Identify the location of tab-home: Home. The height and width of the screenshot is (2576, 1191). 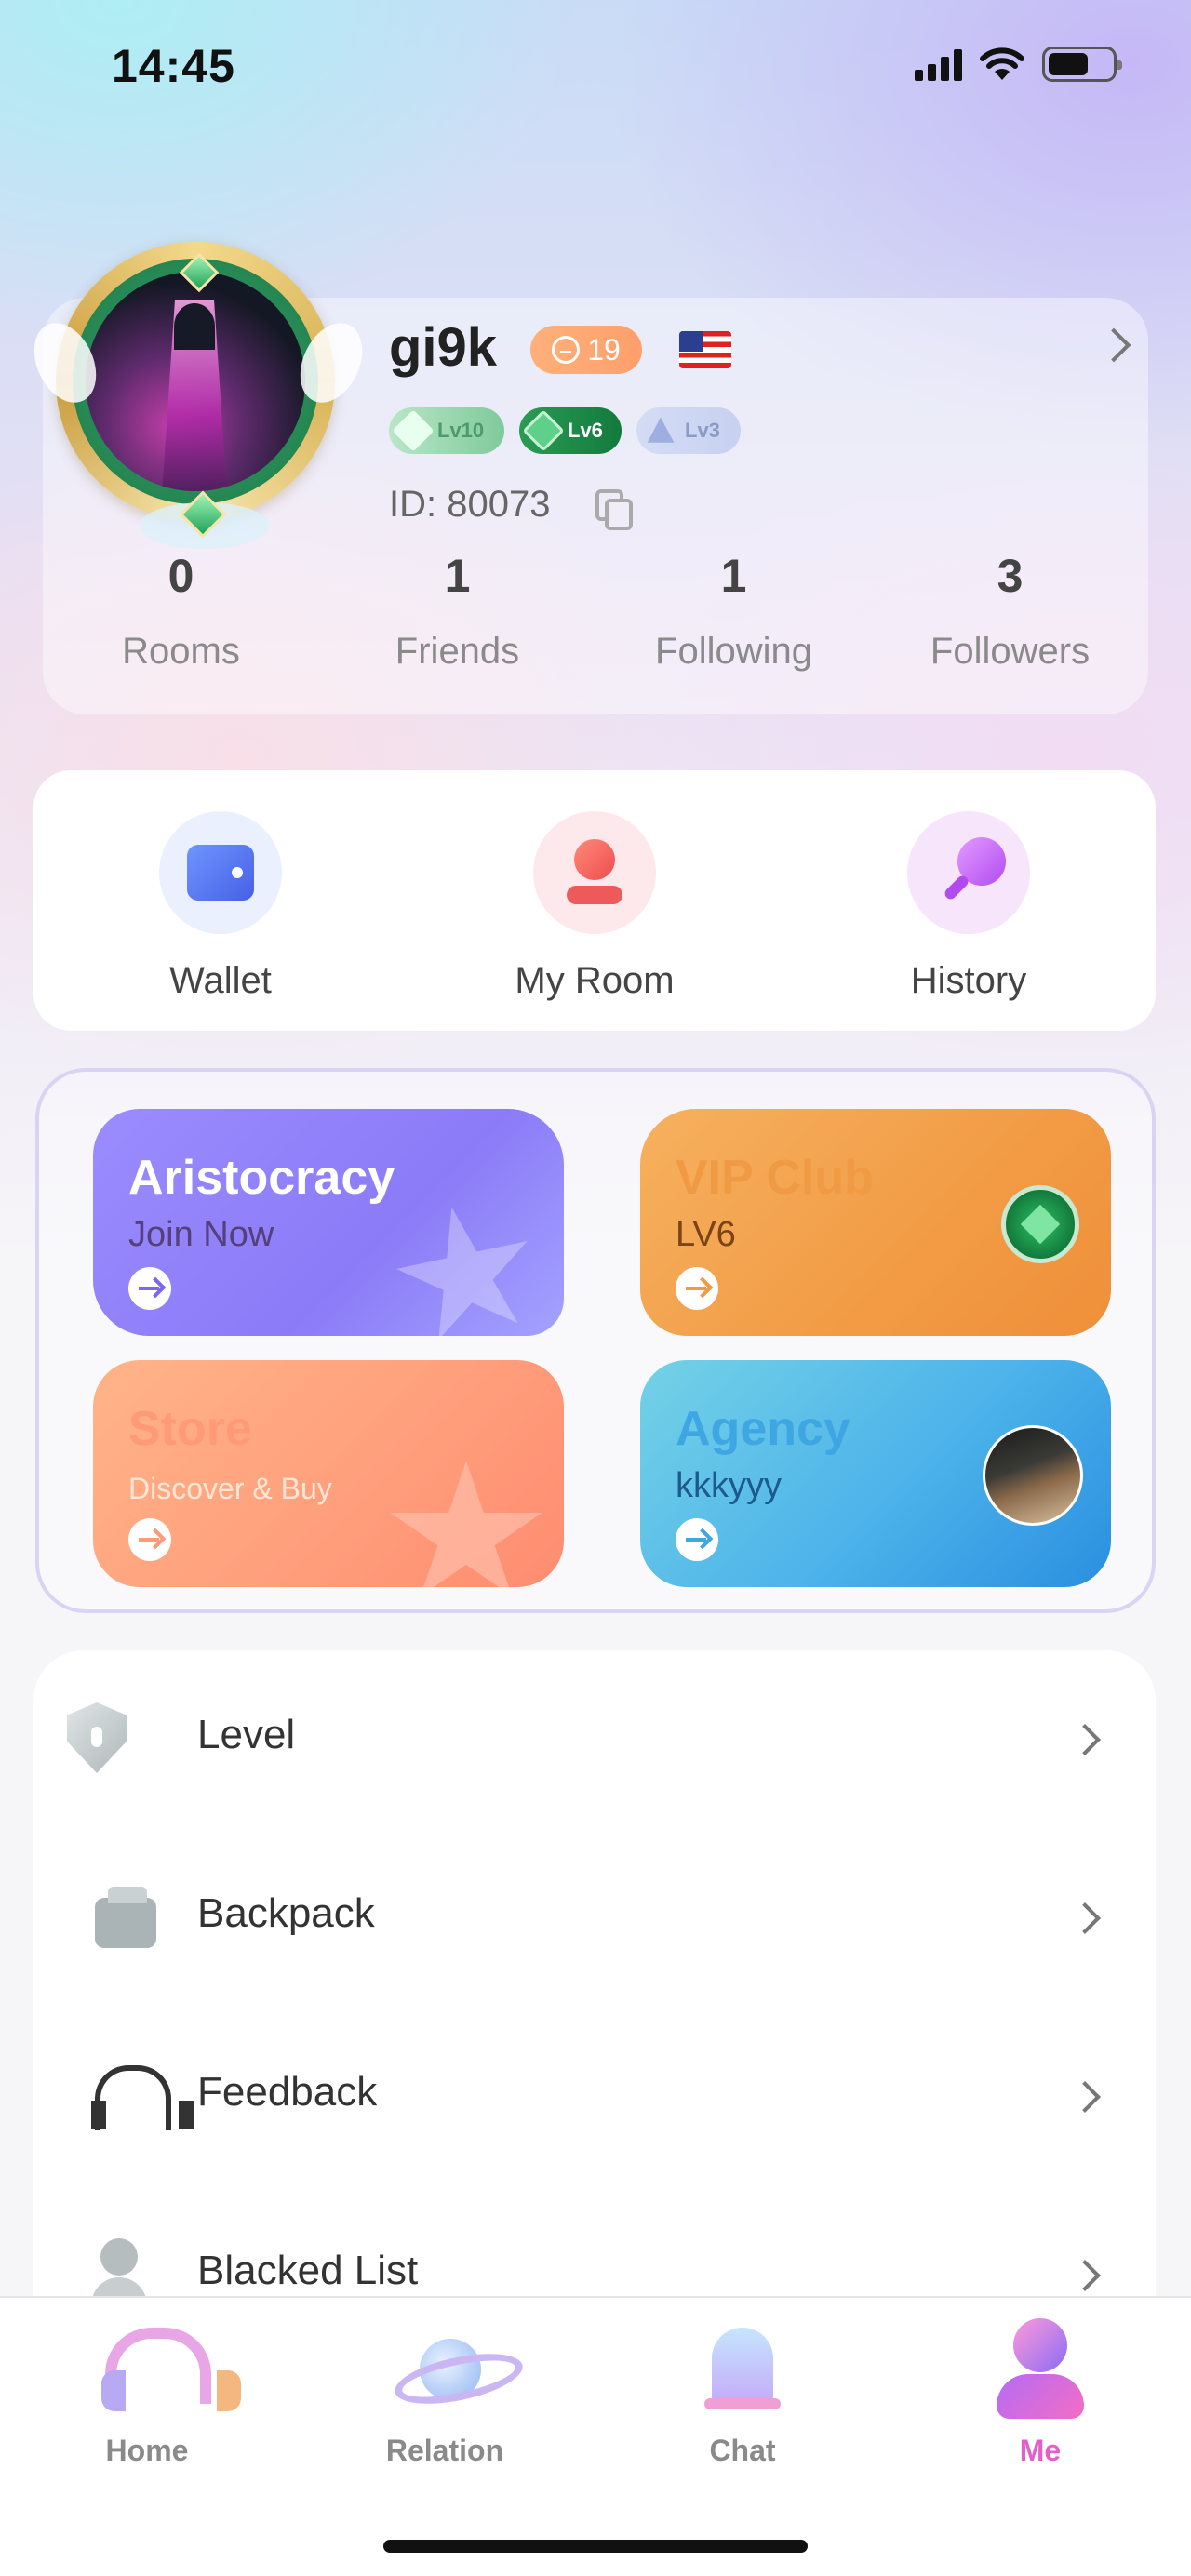
(147, 2393).